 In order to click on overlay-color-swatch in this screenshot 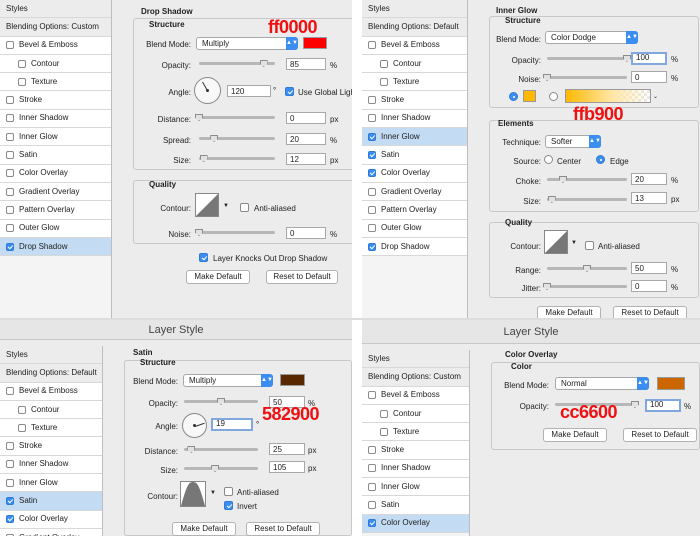, I will do `click(671, 383)`.